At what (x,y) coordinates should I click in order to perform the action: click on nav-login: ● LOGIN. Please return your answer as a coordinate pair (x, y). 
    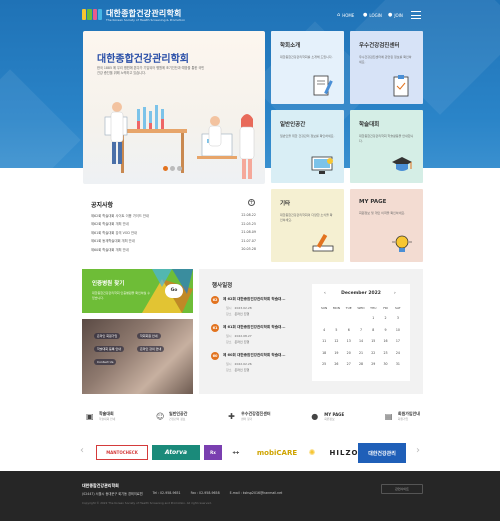
    Looking at the image, I should click on (372, 15).